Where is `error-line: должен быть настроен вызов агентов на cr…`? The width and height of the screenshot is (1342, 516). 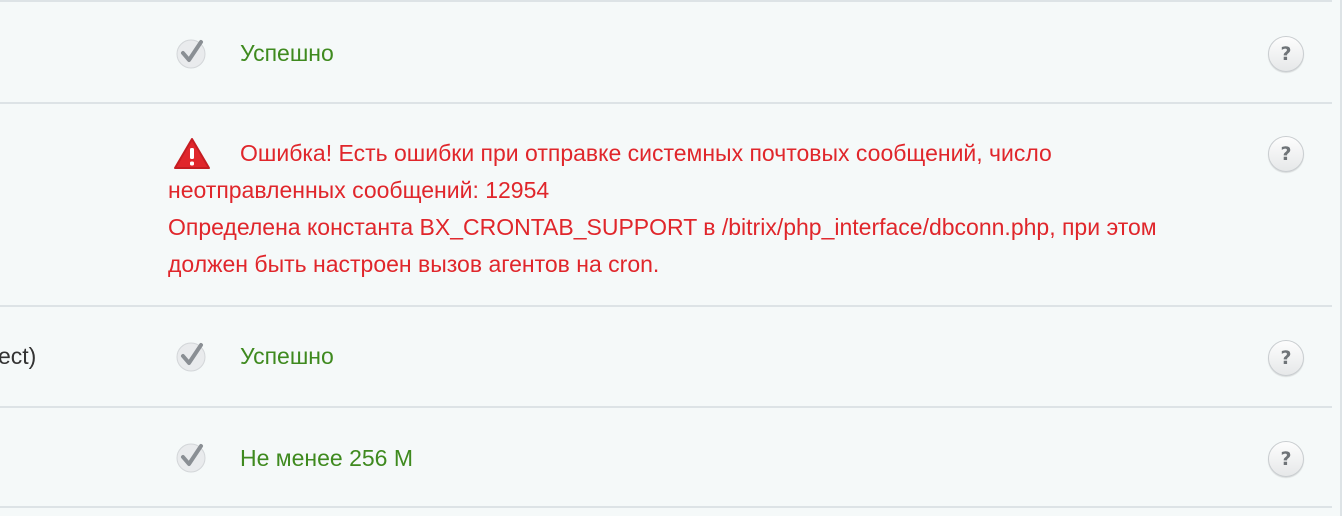 error-line: должен быть настроен вызов агентов на cr… is located at coordinates (414, 264).